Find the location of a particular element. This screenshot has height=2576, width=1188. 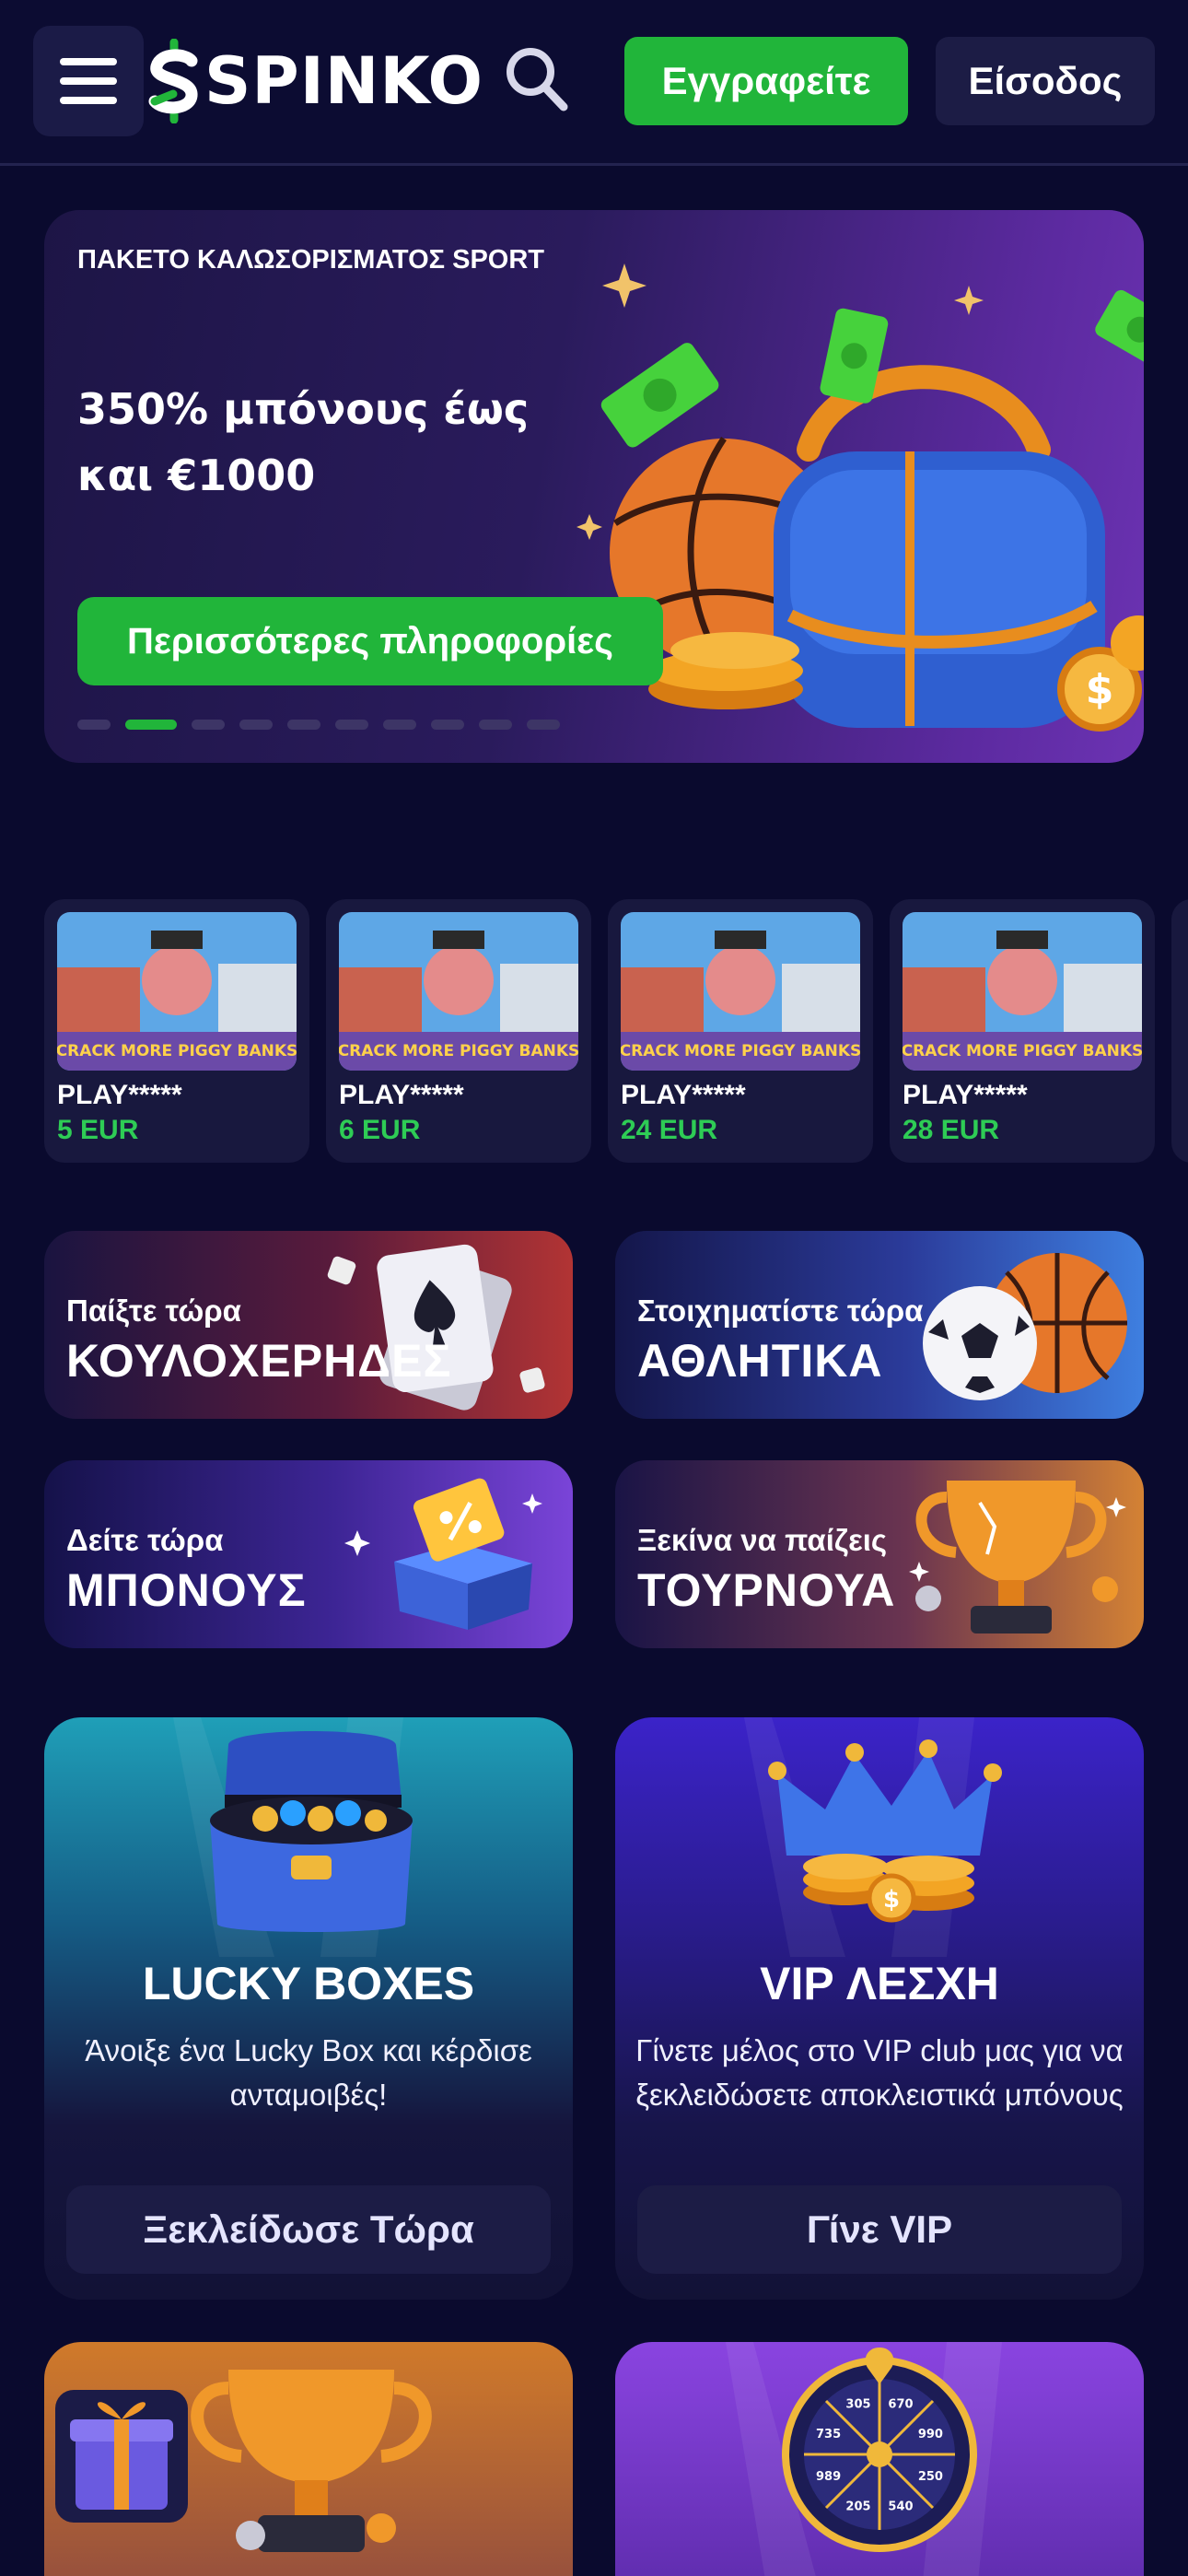

wheel-promo-card: 670 990 250 540 205 989 735 305 is located at coordinates (879, 2459).